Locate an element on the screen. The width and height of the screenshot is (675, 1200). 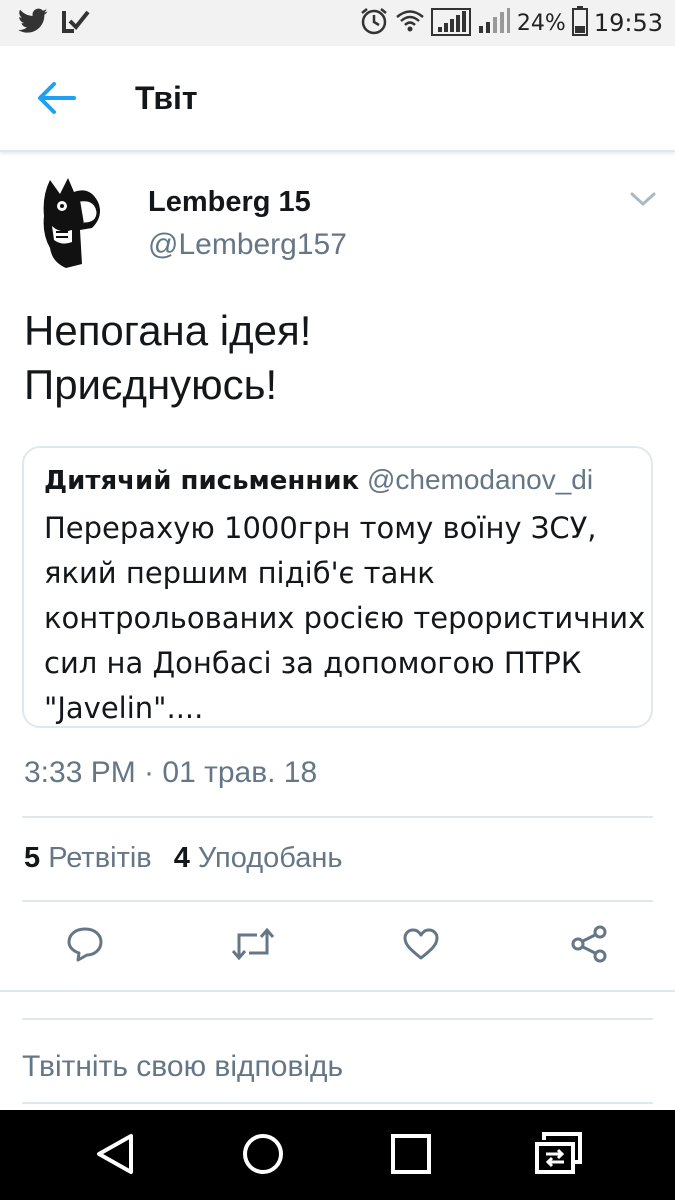
avatar is located at coordinates (72, 222).